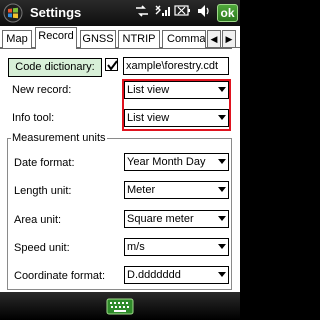  I want to click on tab-scroll-left-icon: ◀, so click(214, 39).